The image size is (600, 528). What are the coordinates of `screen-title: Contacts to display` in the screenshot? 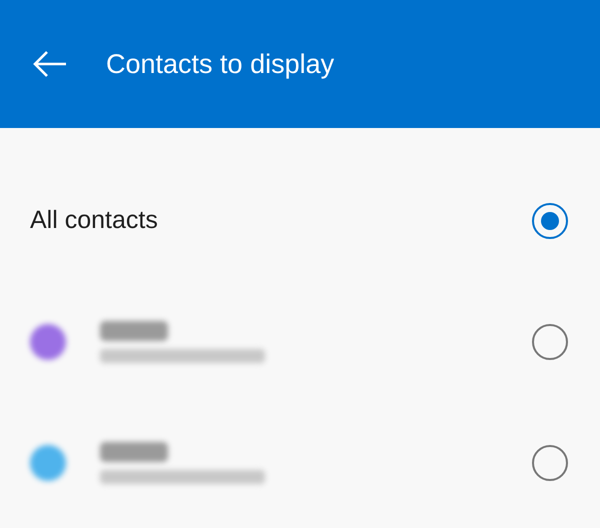 It's located at (220, 64).